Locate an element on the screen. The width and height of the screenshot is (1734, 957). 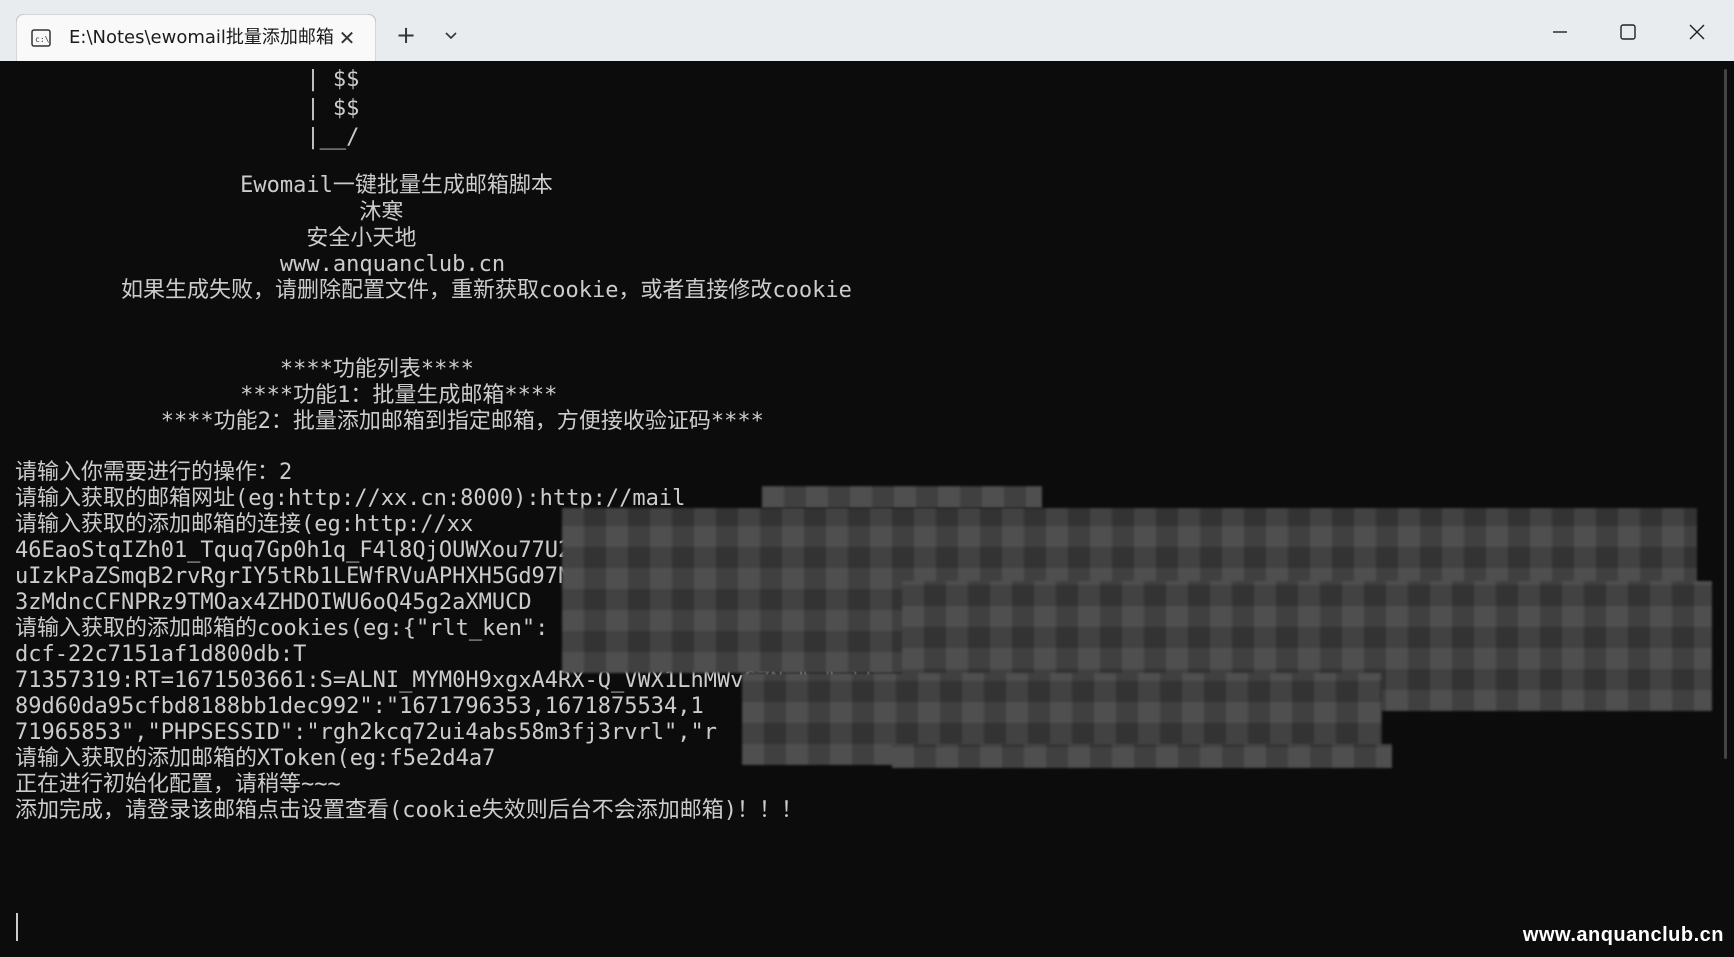
output-line: 3zMdncCFNPRz9TMOax4ZHDOIWU6oQ45g2aXMUCD is located at coordinates (273, 602).